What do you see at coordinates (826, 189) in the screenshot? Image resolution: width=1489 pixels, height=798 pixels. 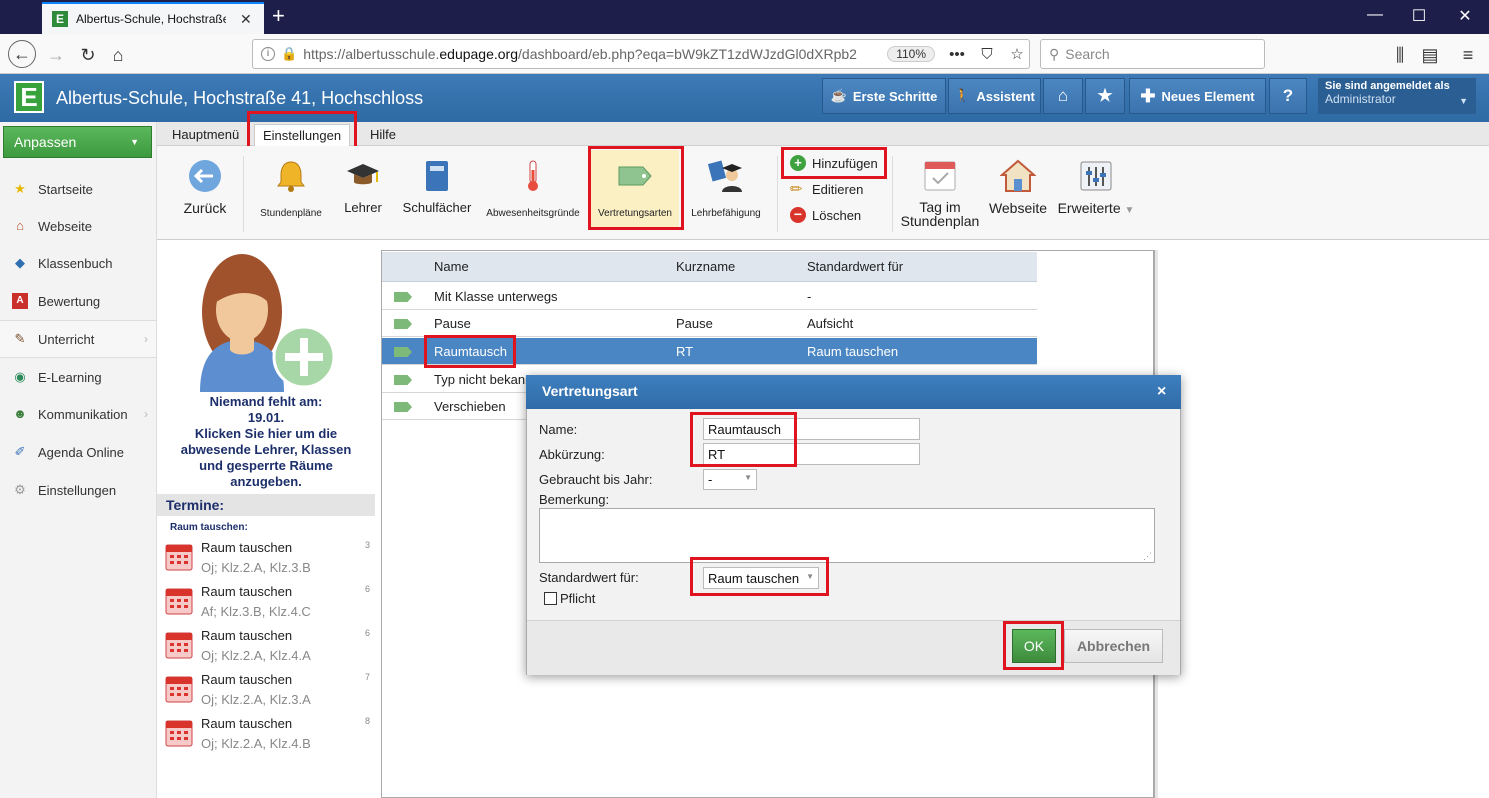 I see `editieren-button: ✏ Editieren` at bounding box center [826, 189].